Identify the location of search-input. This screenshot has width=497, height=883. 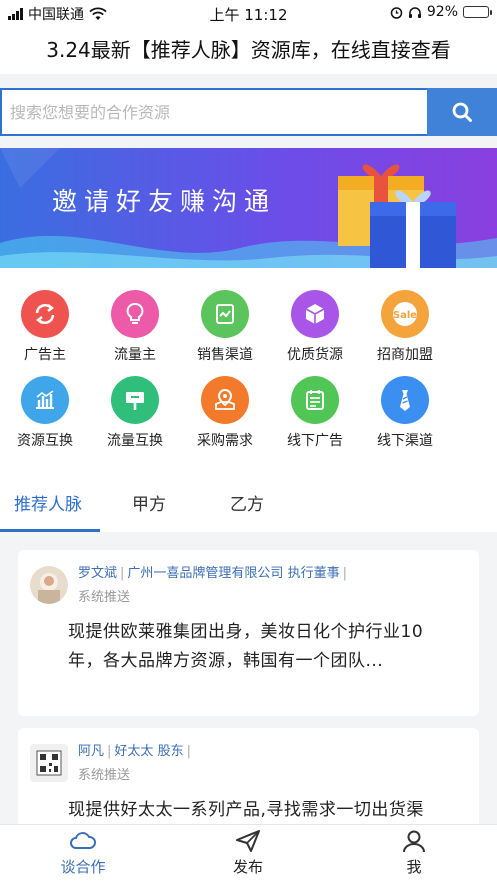
(213, 112).